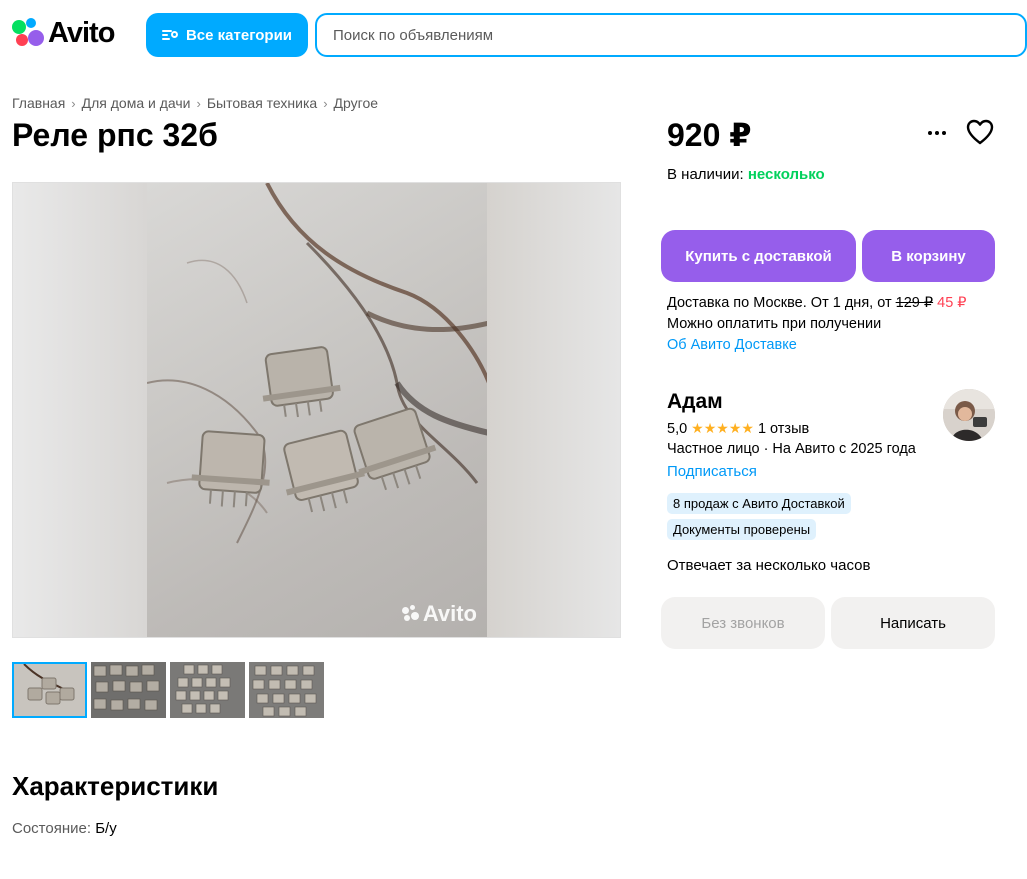 This screenshot has height=879, width=1027. Describe the element at coordinates (168, 690) in the screenshot. I see `thumbnail-strip` at that location.